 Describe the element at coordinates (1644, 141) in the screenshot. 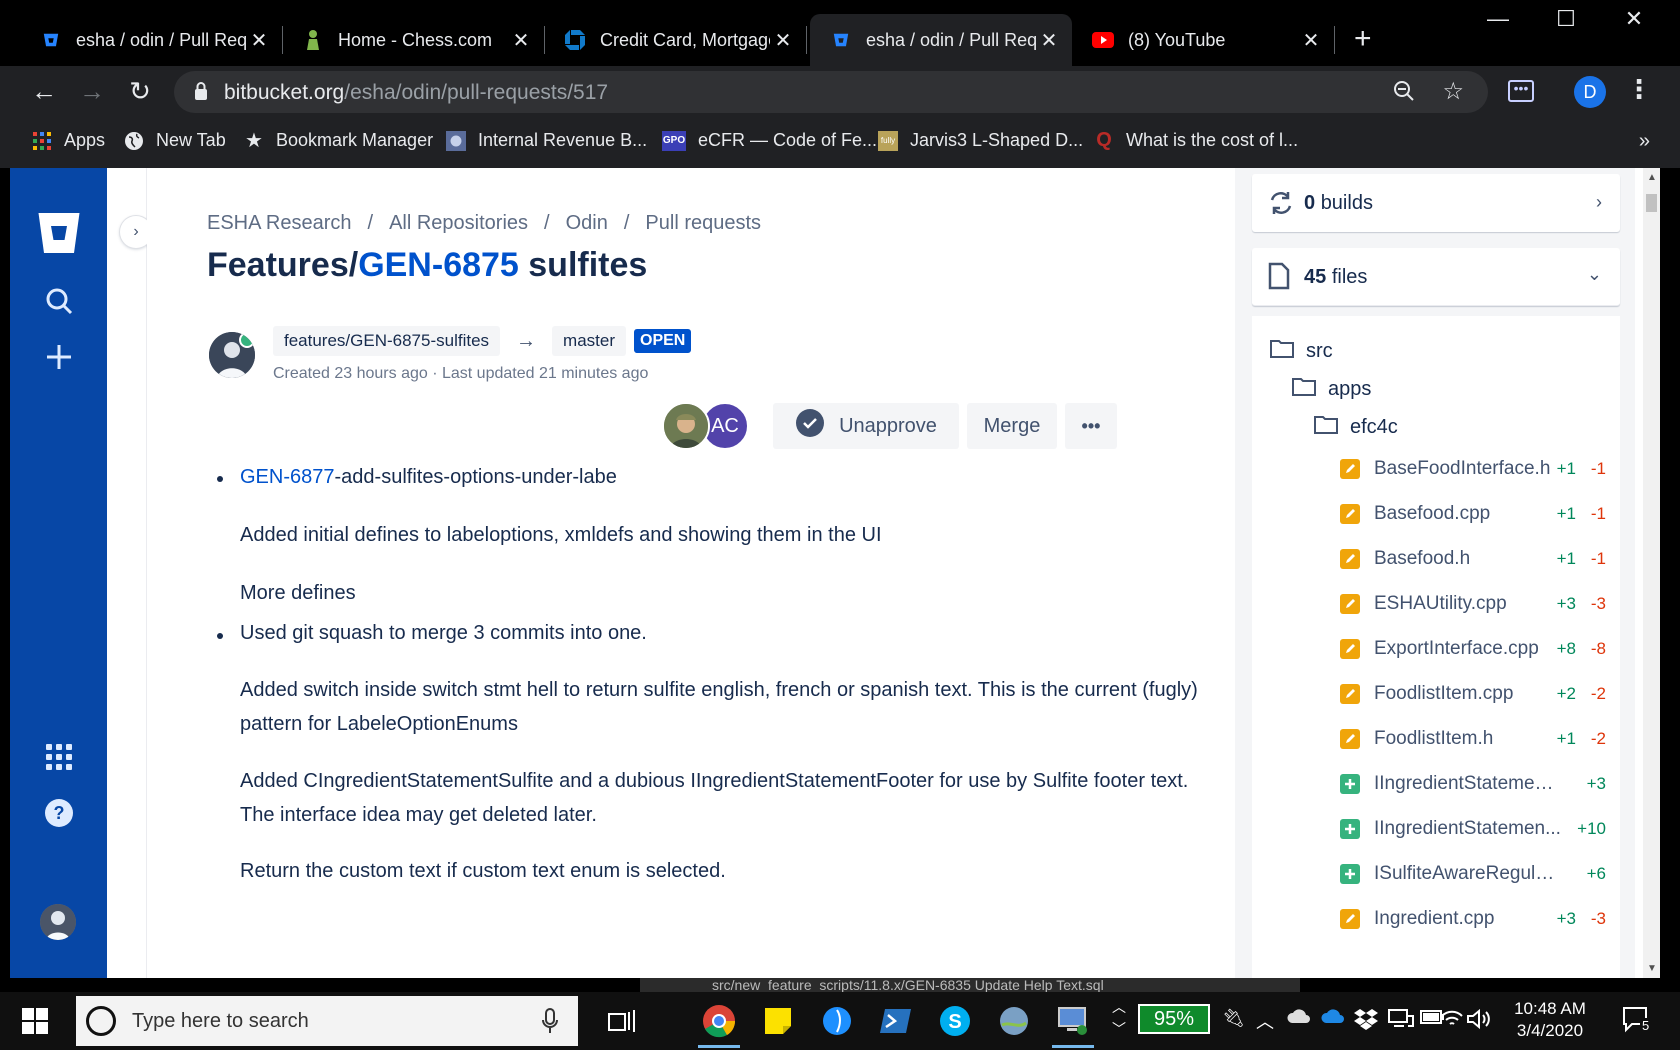

I see `bookmarks-overflow-icon: »` at that location.